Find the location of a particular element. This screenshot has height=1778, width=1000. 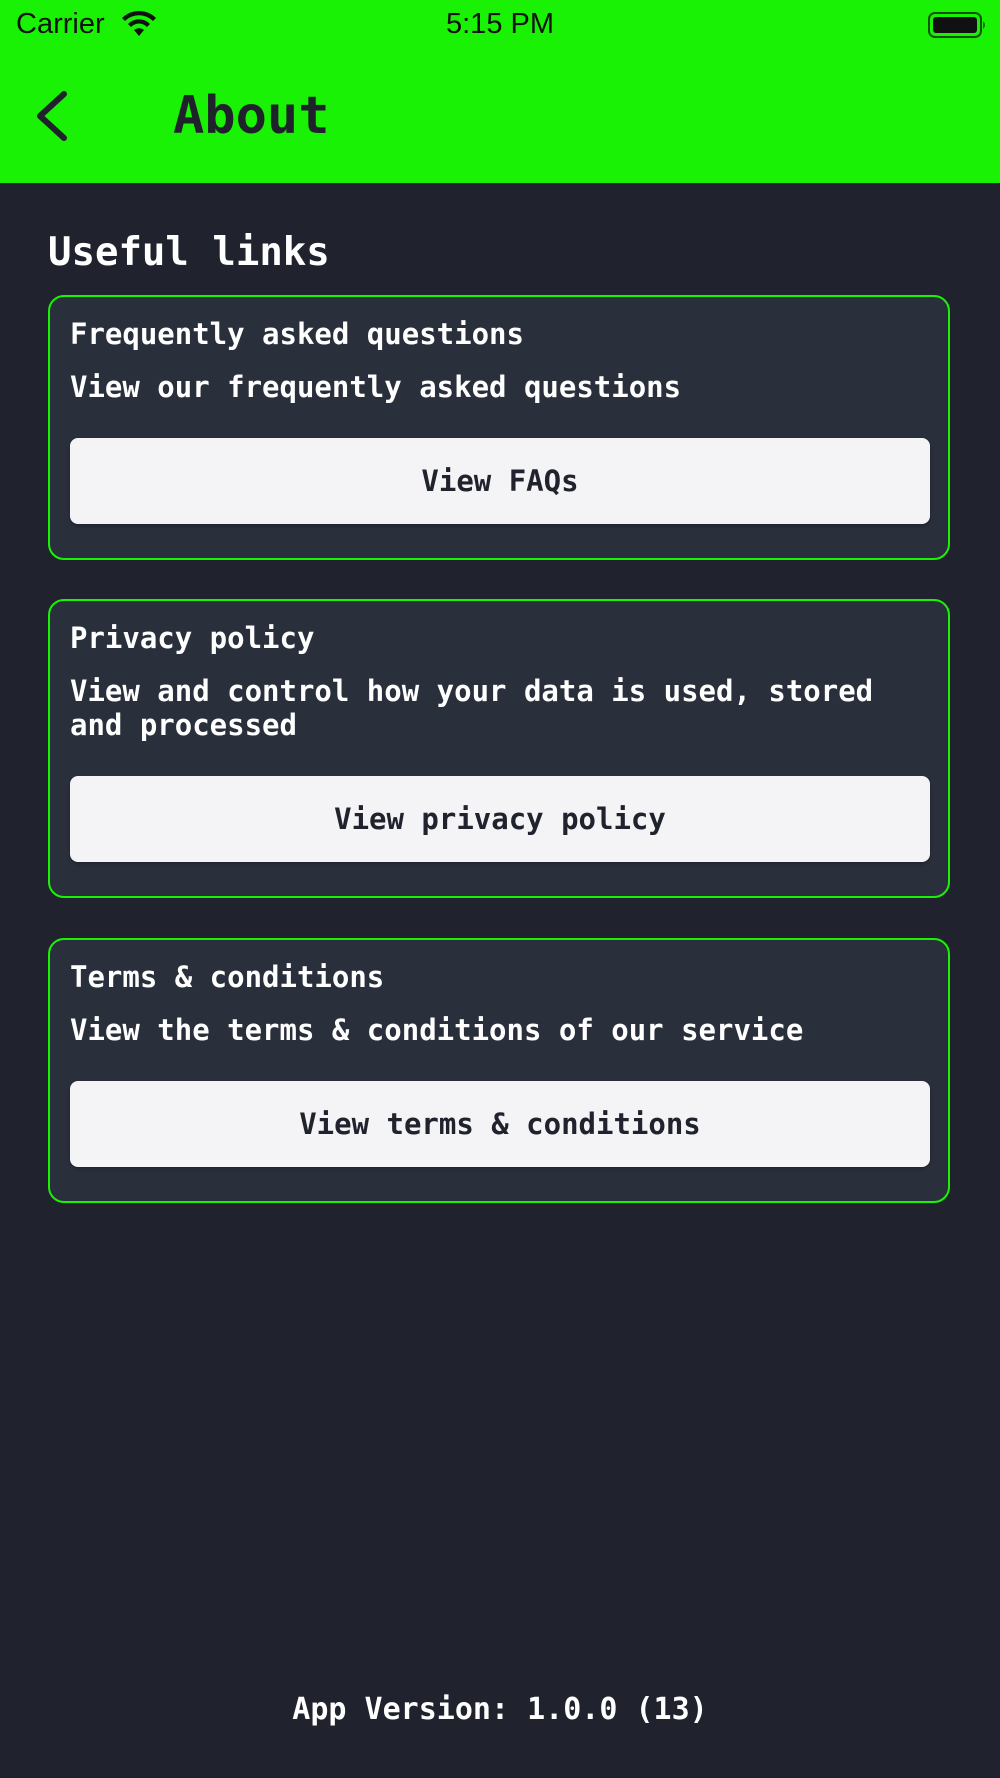

privacy-policy-card-title: Privacy policy is located at coordinates (192, 638).